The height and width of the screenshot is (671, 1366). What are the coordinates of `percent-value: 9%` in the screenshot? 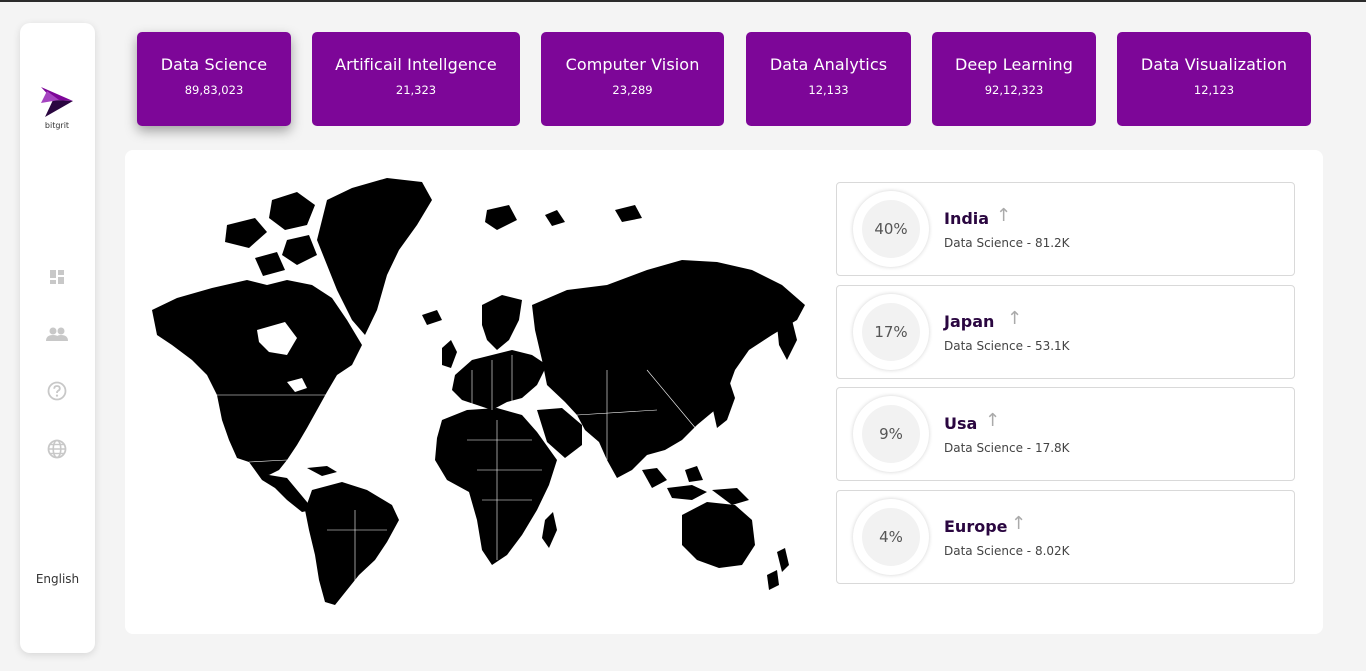 It's located at (891, 434).